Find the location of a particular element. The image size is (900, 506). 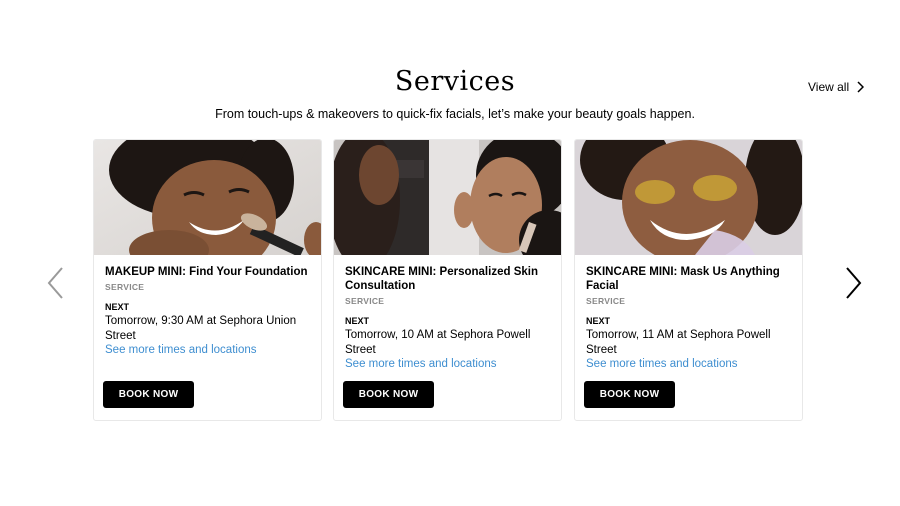

view-all-label: View all is located at coordinates (829, 87).